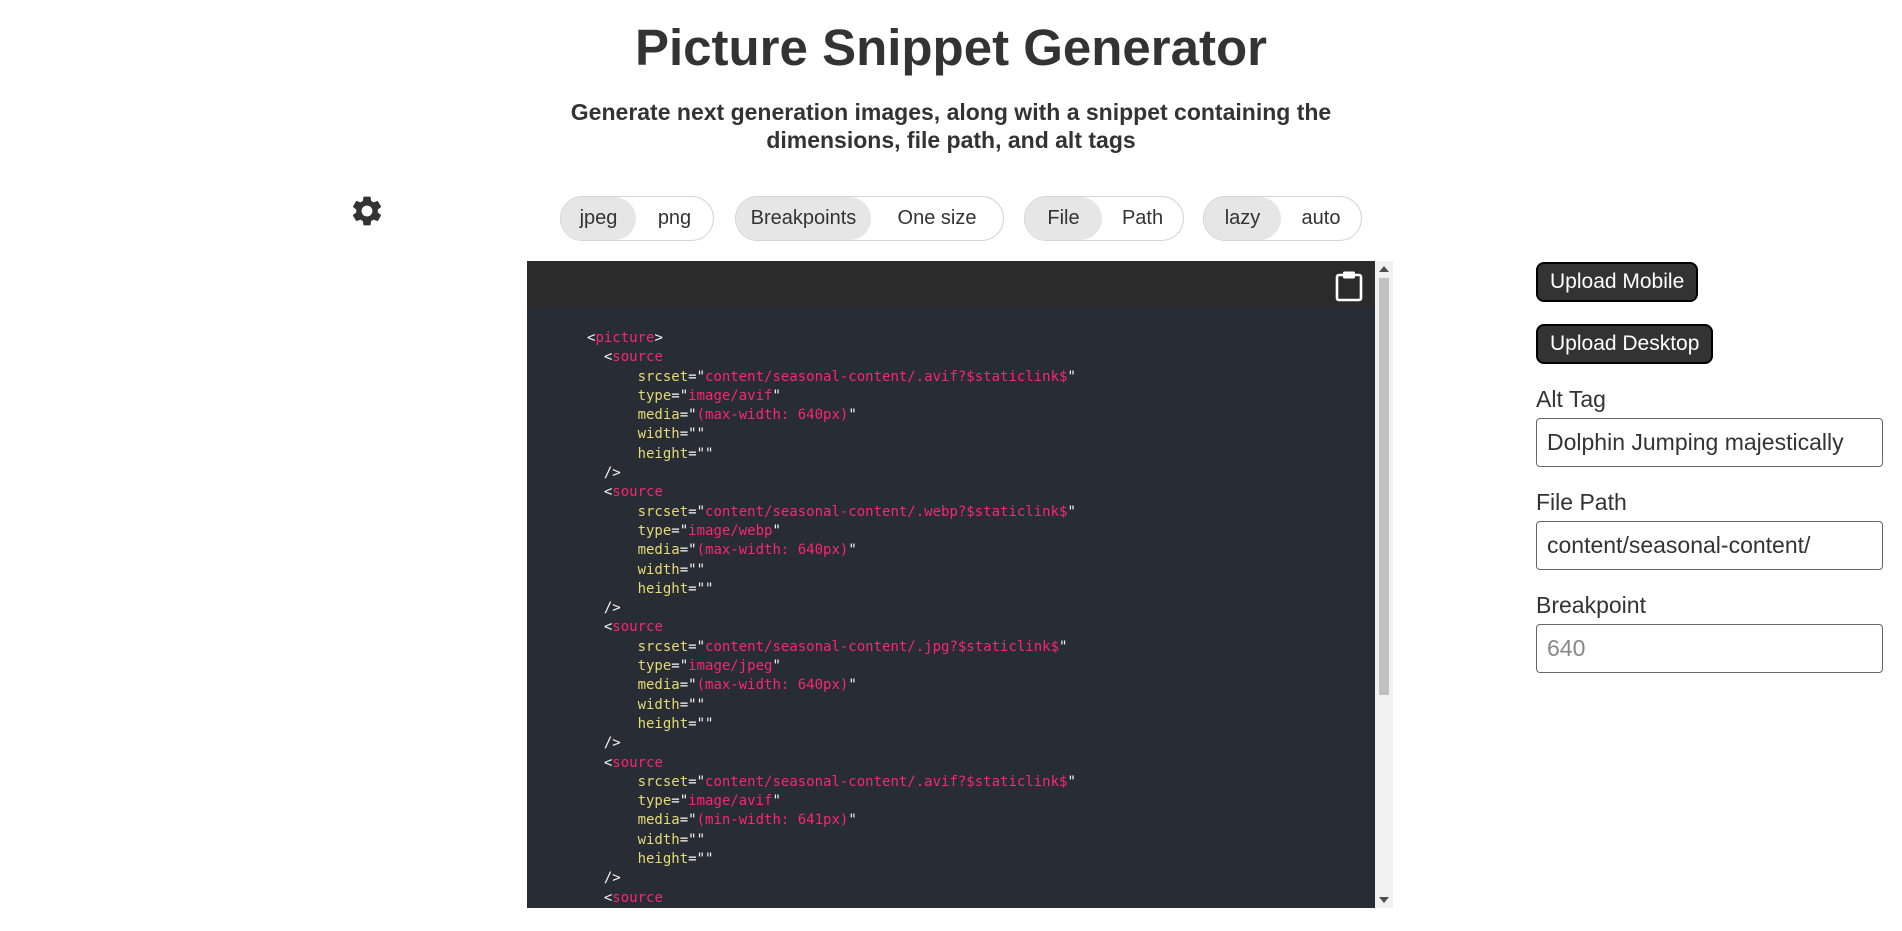 The image size is (1902, 931). Describe the element at coordinates (1581, 502) in the screenshot. I see `file-path-label: File Path` at that location.